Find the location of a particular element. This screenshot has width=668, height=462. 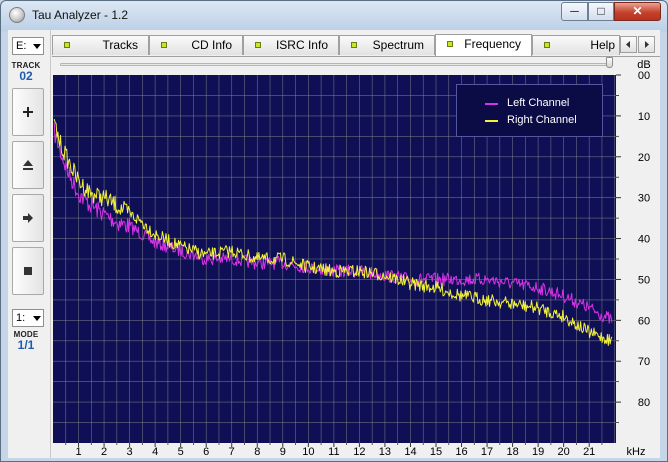

x-tick-label: 20 is located at coordinates (564, 452).